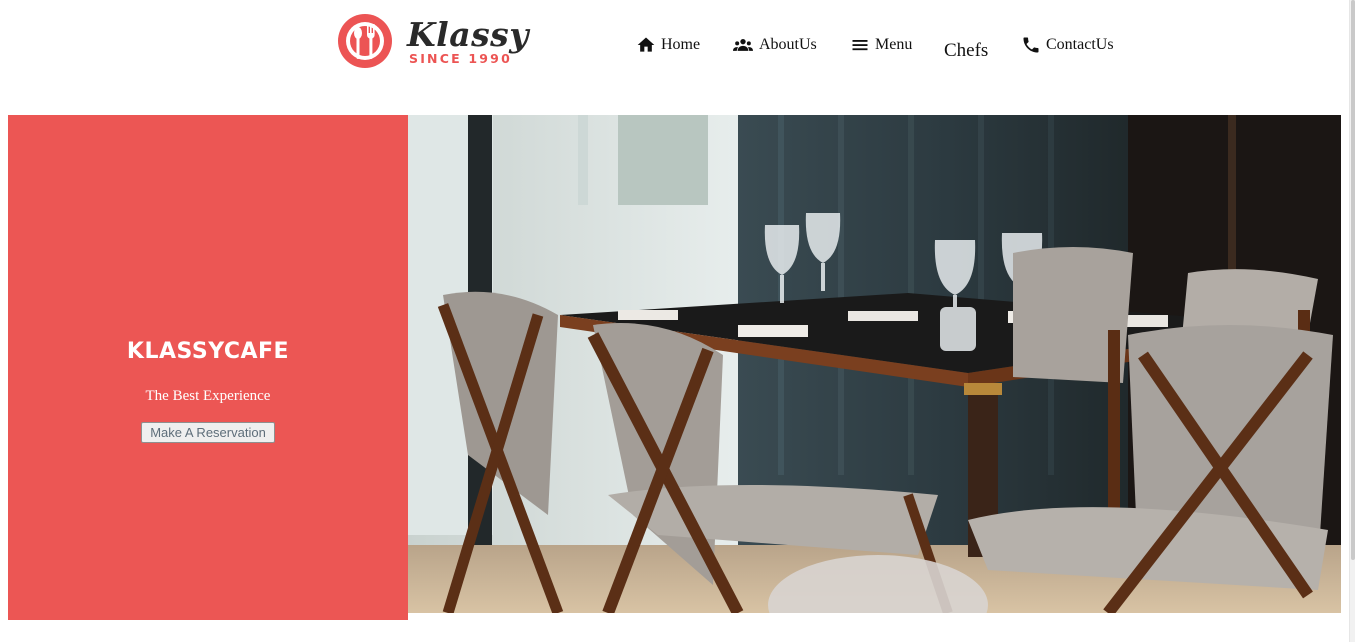  What do you see at coordinates (788, 44) in the screenshot?
I see `nav-about-label: AboutUs` at bounding box center [788, 44].